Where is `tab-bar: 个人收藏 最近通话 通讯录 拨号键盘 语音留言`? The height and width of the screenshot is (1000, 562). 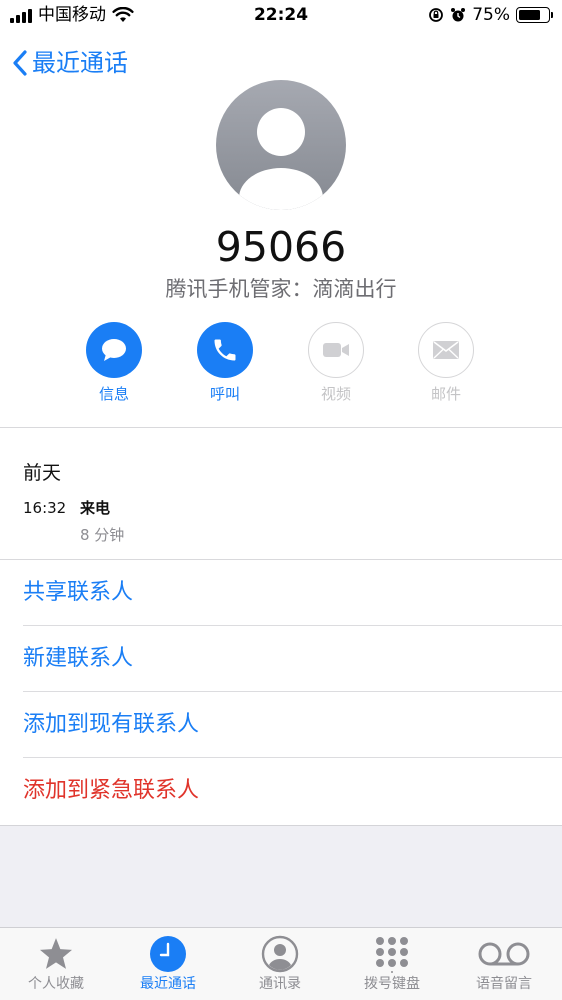 tab-bar: 个人收藏 最近通话 通讯录 拨号键盘 语音留言 is located at coordinates (281, 963).